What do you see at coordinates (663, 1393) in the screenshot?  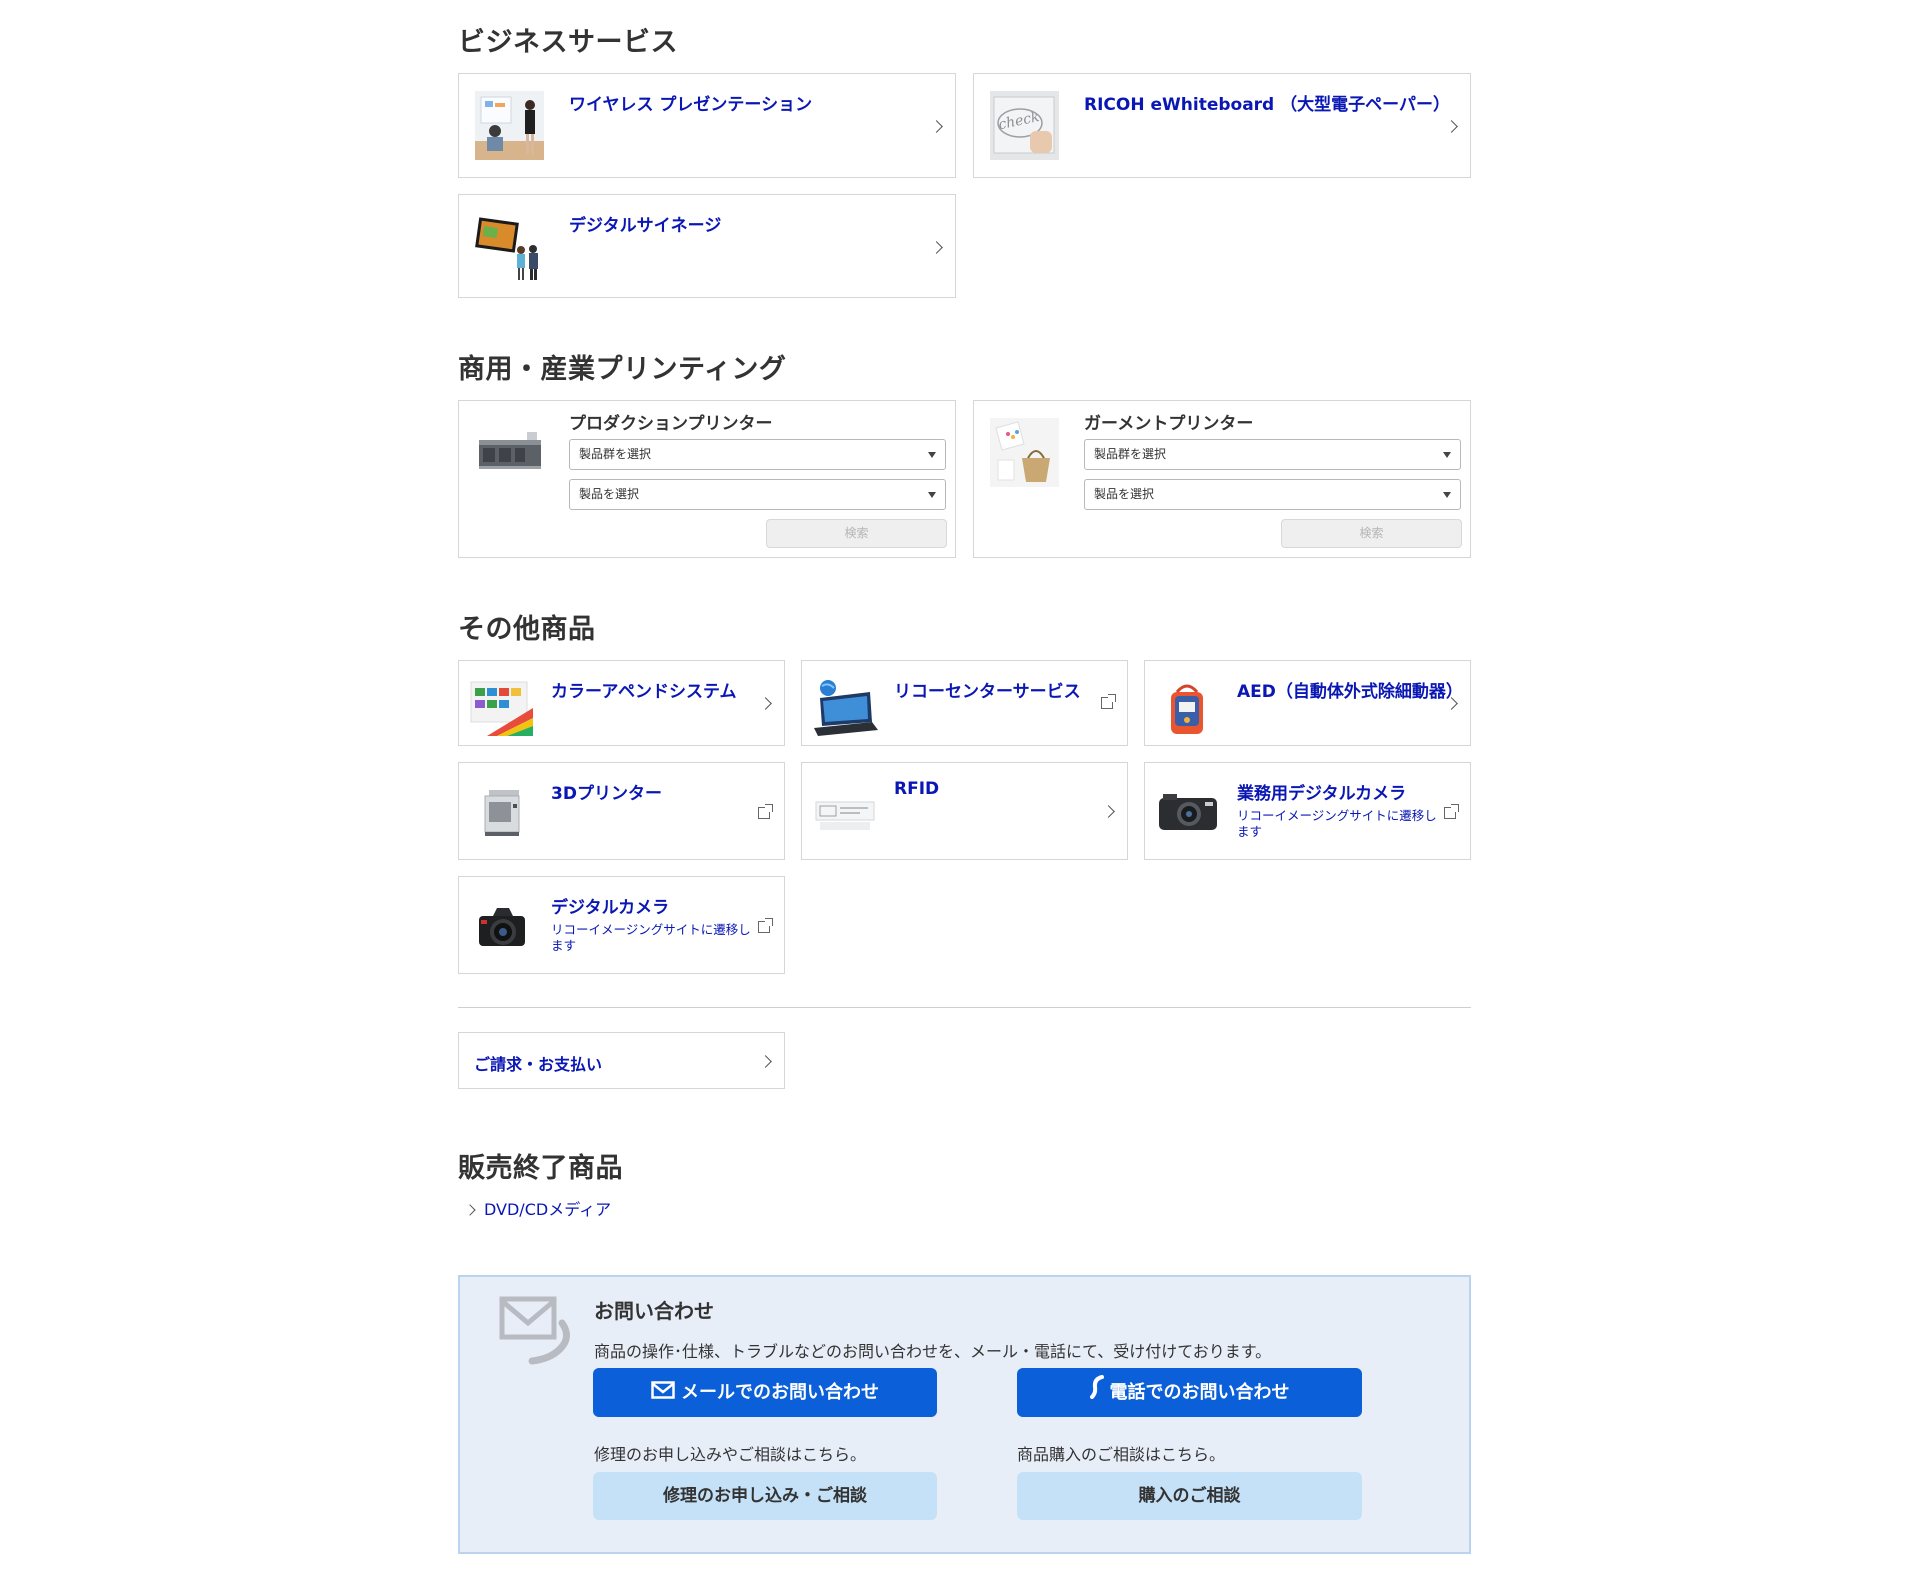 I see `mail-icon` at bounding box center [663, 1393].